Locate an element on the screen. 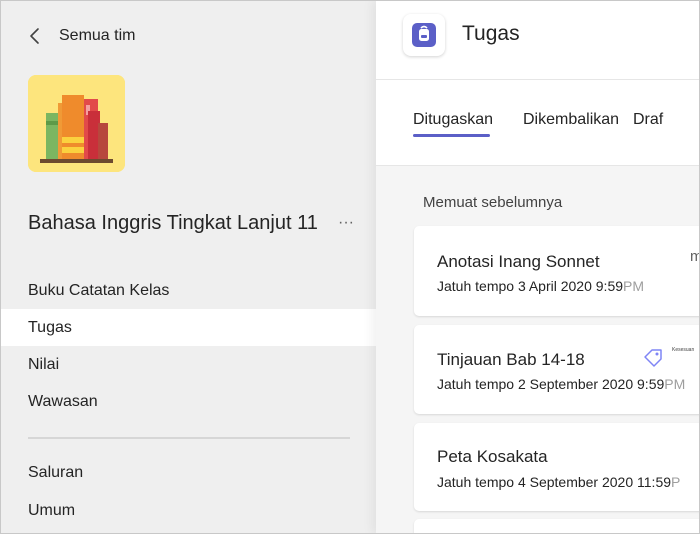 This screenshot has width=700, height=534. active-tab-indicator is located at coordinates (451, 135).